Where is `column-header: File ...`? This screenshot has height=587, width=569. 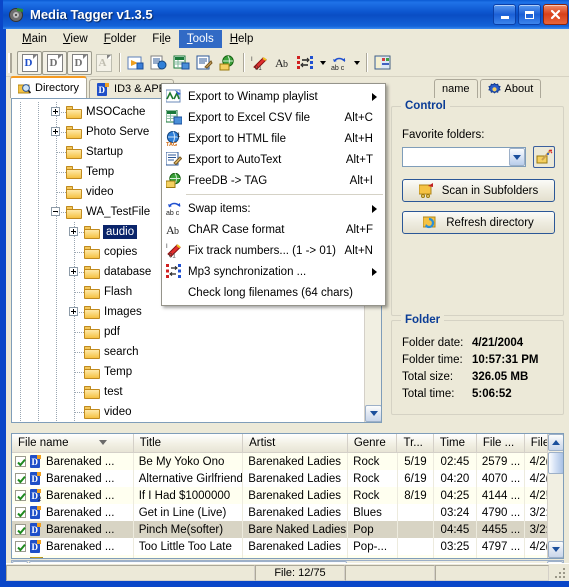 column-header: File ... is located at coordinates (501, 443).